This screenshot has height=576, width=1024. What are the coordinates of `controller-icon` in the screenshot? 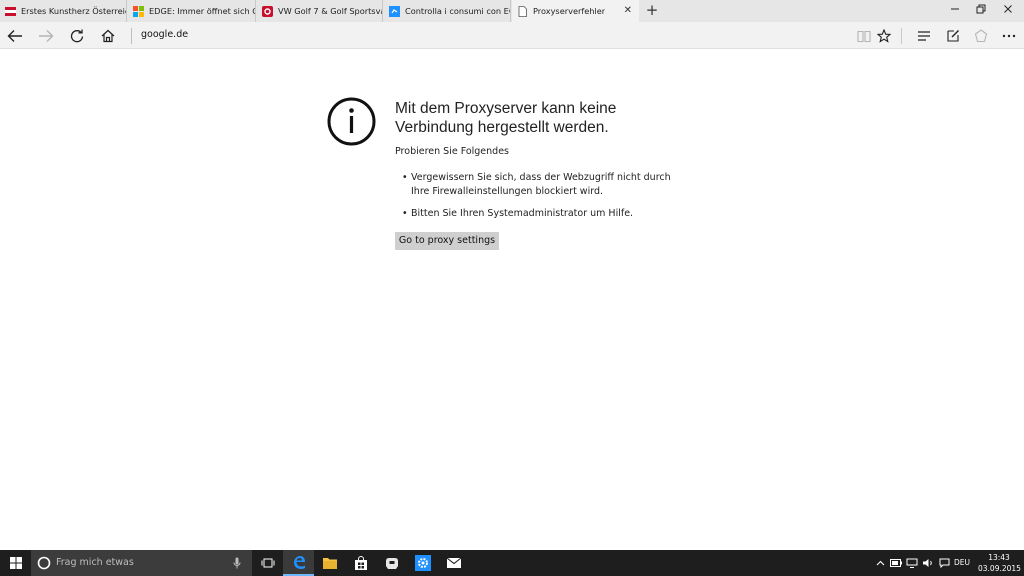 It's located at (391, 563).